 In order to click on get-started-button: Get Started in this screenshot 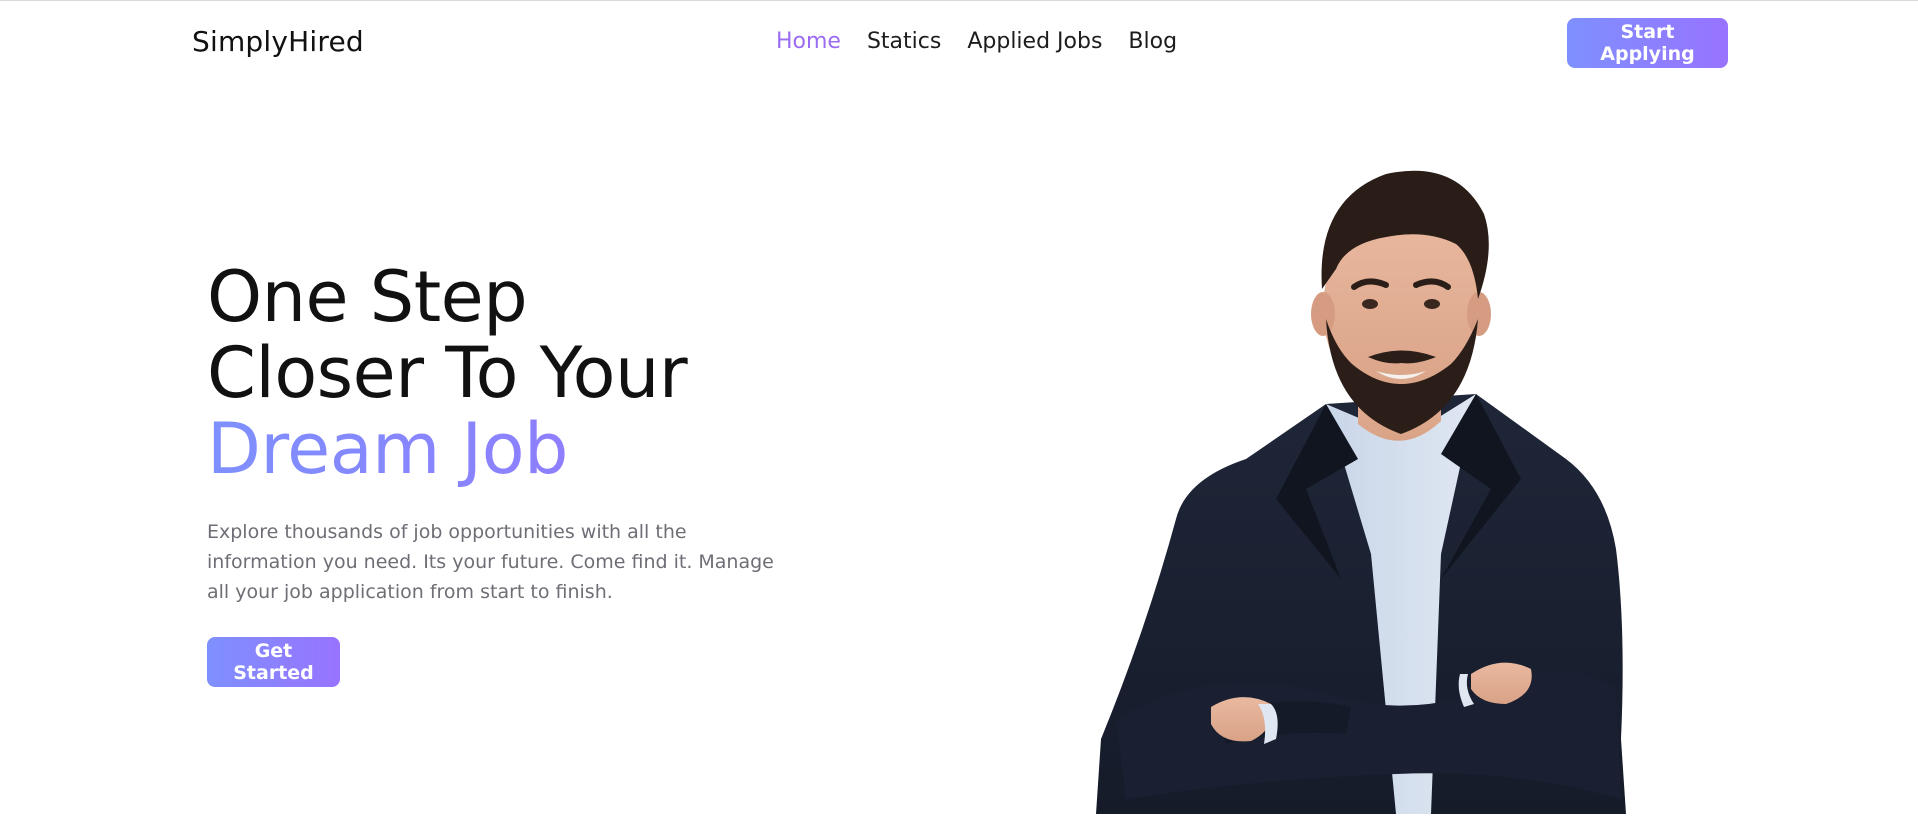, I will do `click(273, 662)`.